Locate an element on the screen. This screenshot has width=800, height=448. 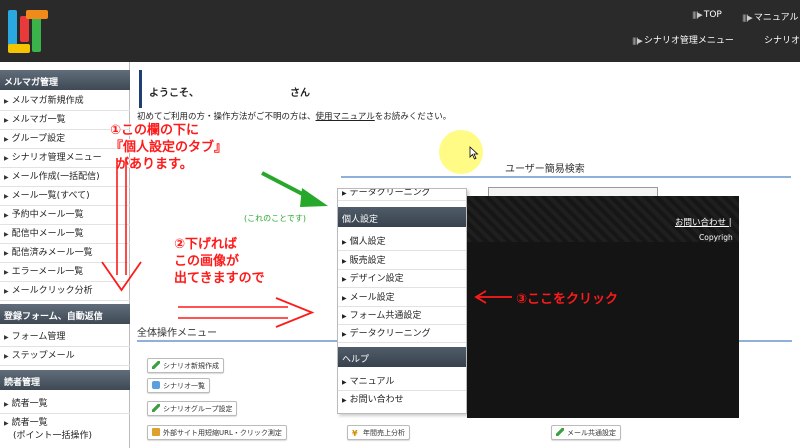
annotation-line: ②下げれば is located at coordinates (206, 244).